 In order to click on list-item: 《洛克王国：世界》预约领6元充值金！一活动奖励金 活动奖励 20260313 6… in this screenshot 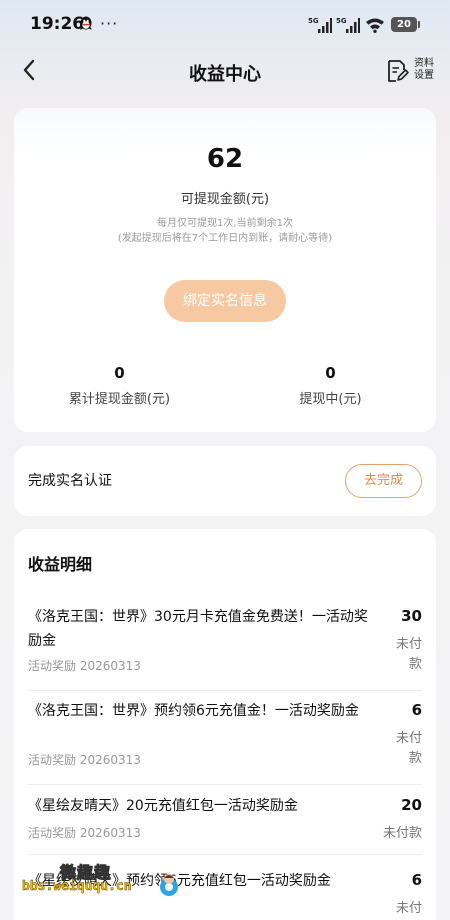, I will do `click(225, 739)`.